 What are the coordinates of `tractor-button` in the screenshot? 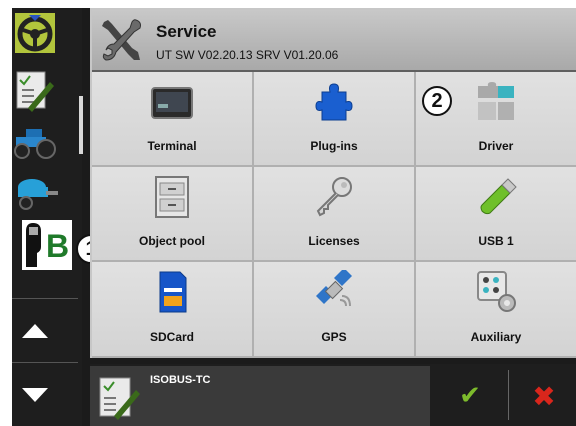 It's located at (35, 141).